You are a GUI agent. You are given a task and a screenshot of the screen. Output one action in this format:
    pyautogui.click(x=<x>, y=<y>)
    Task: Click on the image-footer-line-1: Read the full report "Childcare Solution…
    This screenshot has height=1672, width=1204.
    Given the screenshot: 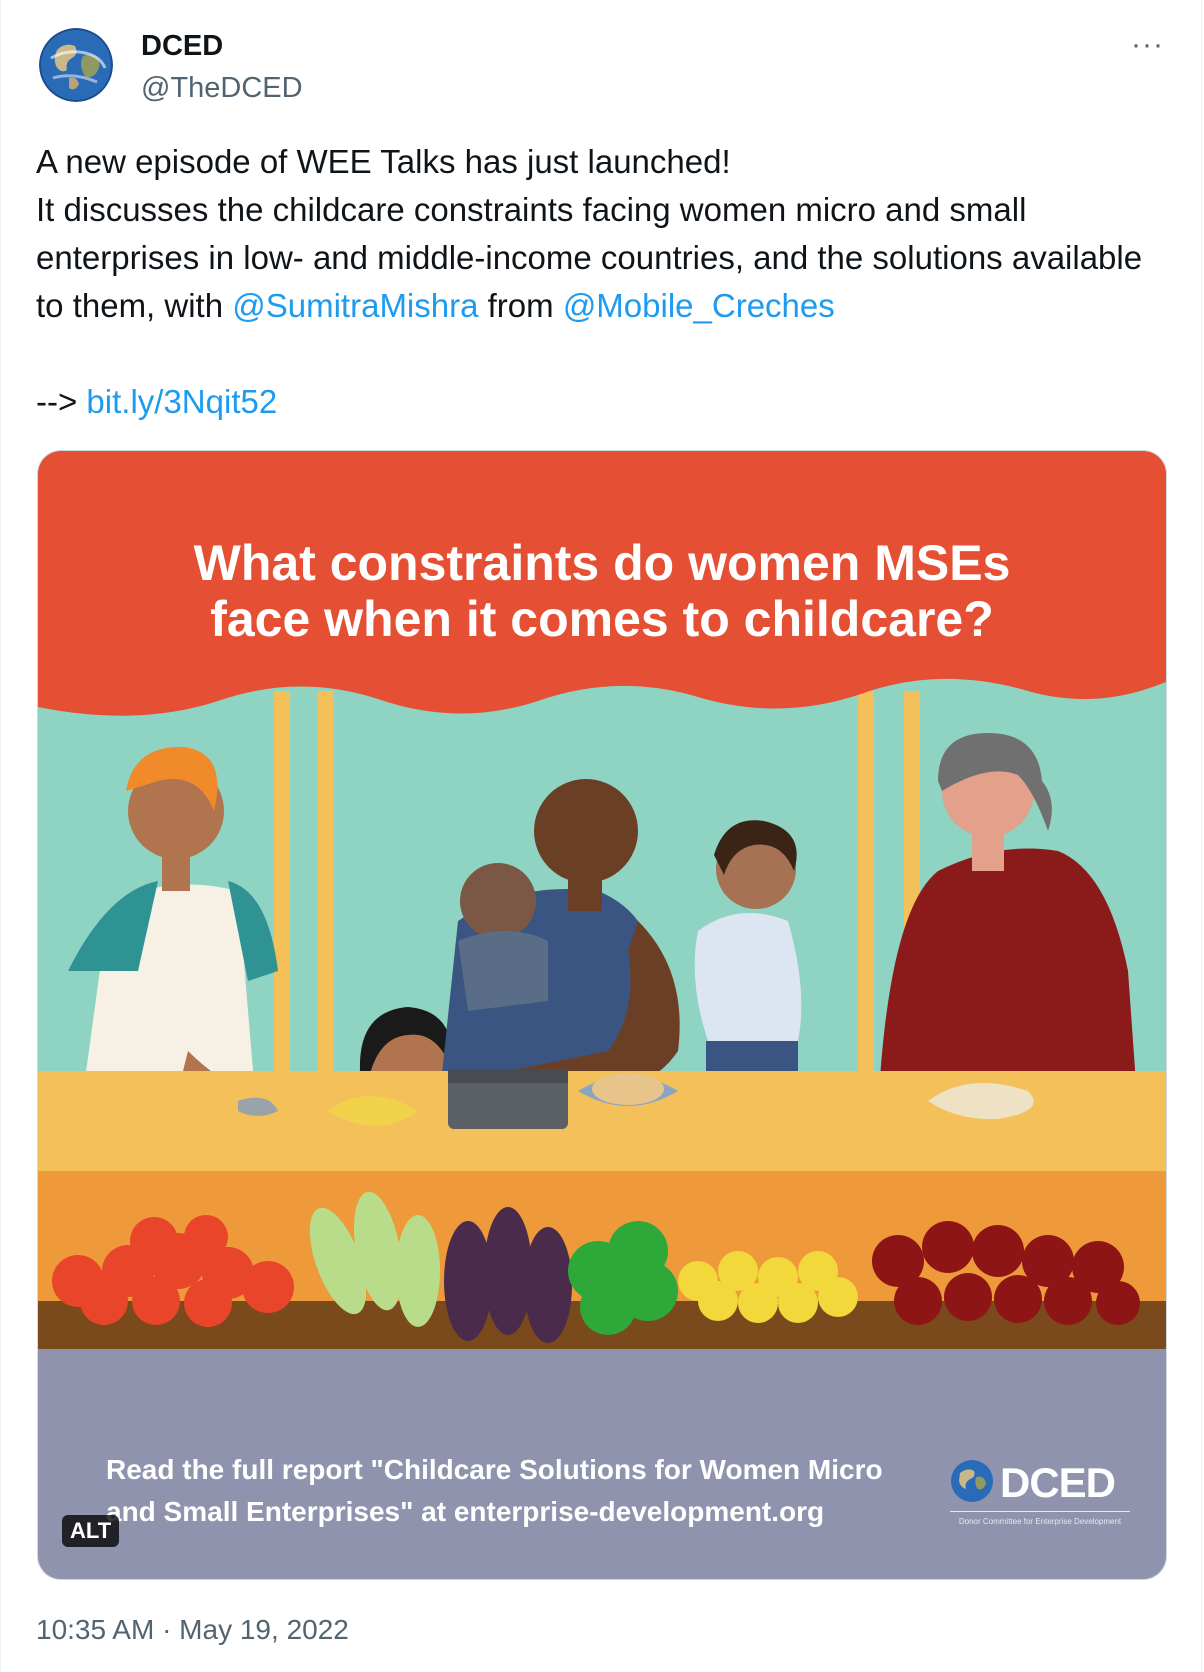 What is the action you would take?
    pyautogui.click(x=494, y=1469)
    